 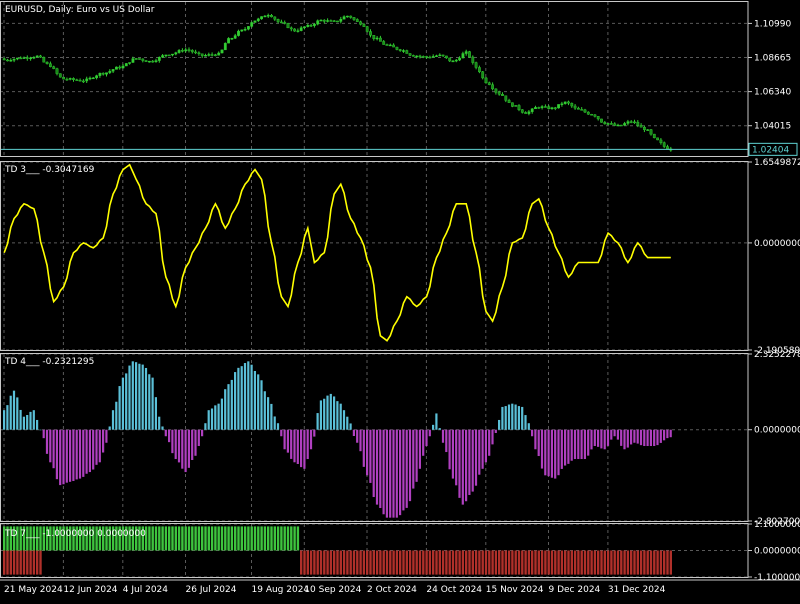 What do you see at coordinates (777, 525) in the screenshot?
I see `y-tick-label: 1.1000000` at bounding box center [777, 525].